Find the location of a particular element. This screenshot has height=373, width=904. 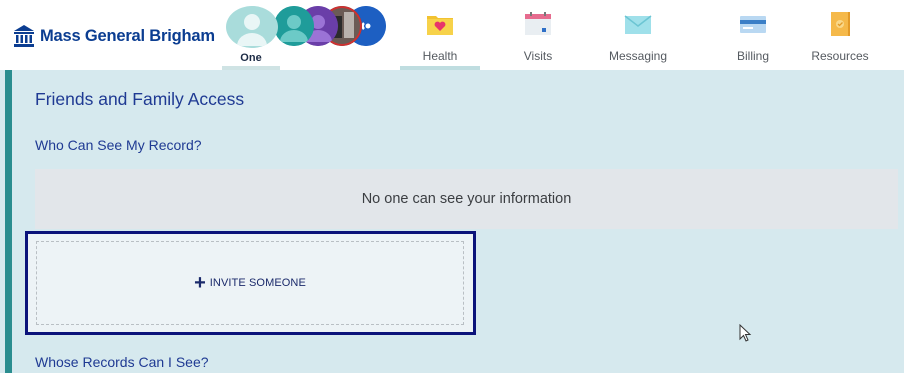

page-title: Friends and Family Access is located at coordinates (140, 99).